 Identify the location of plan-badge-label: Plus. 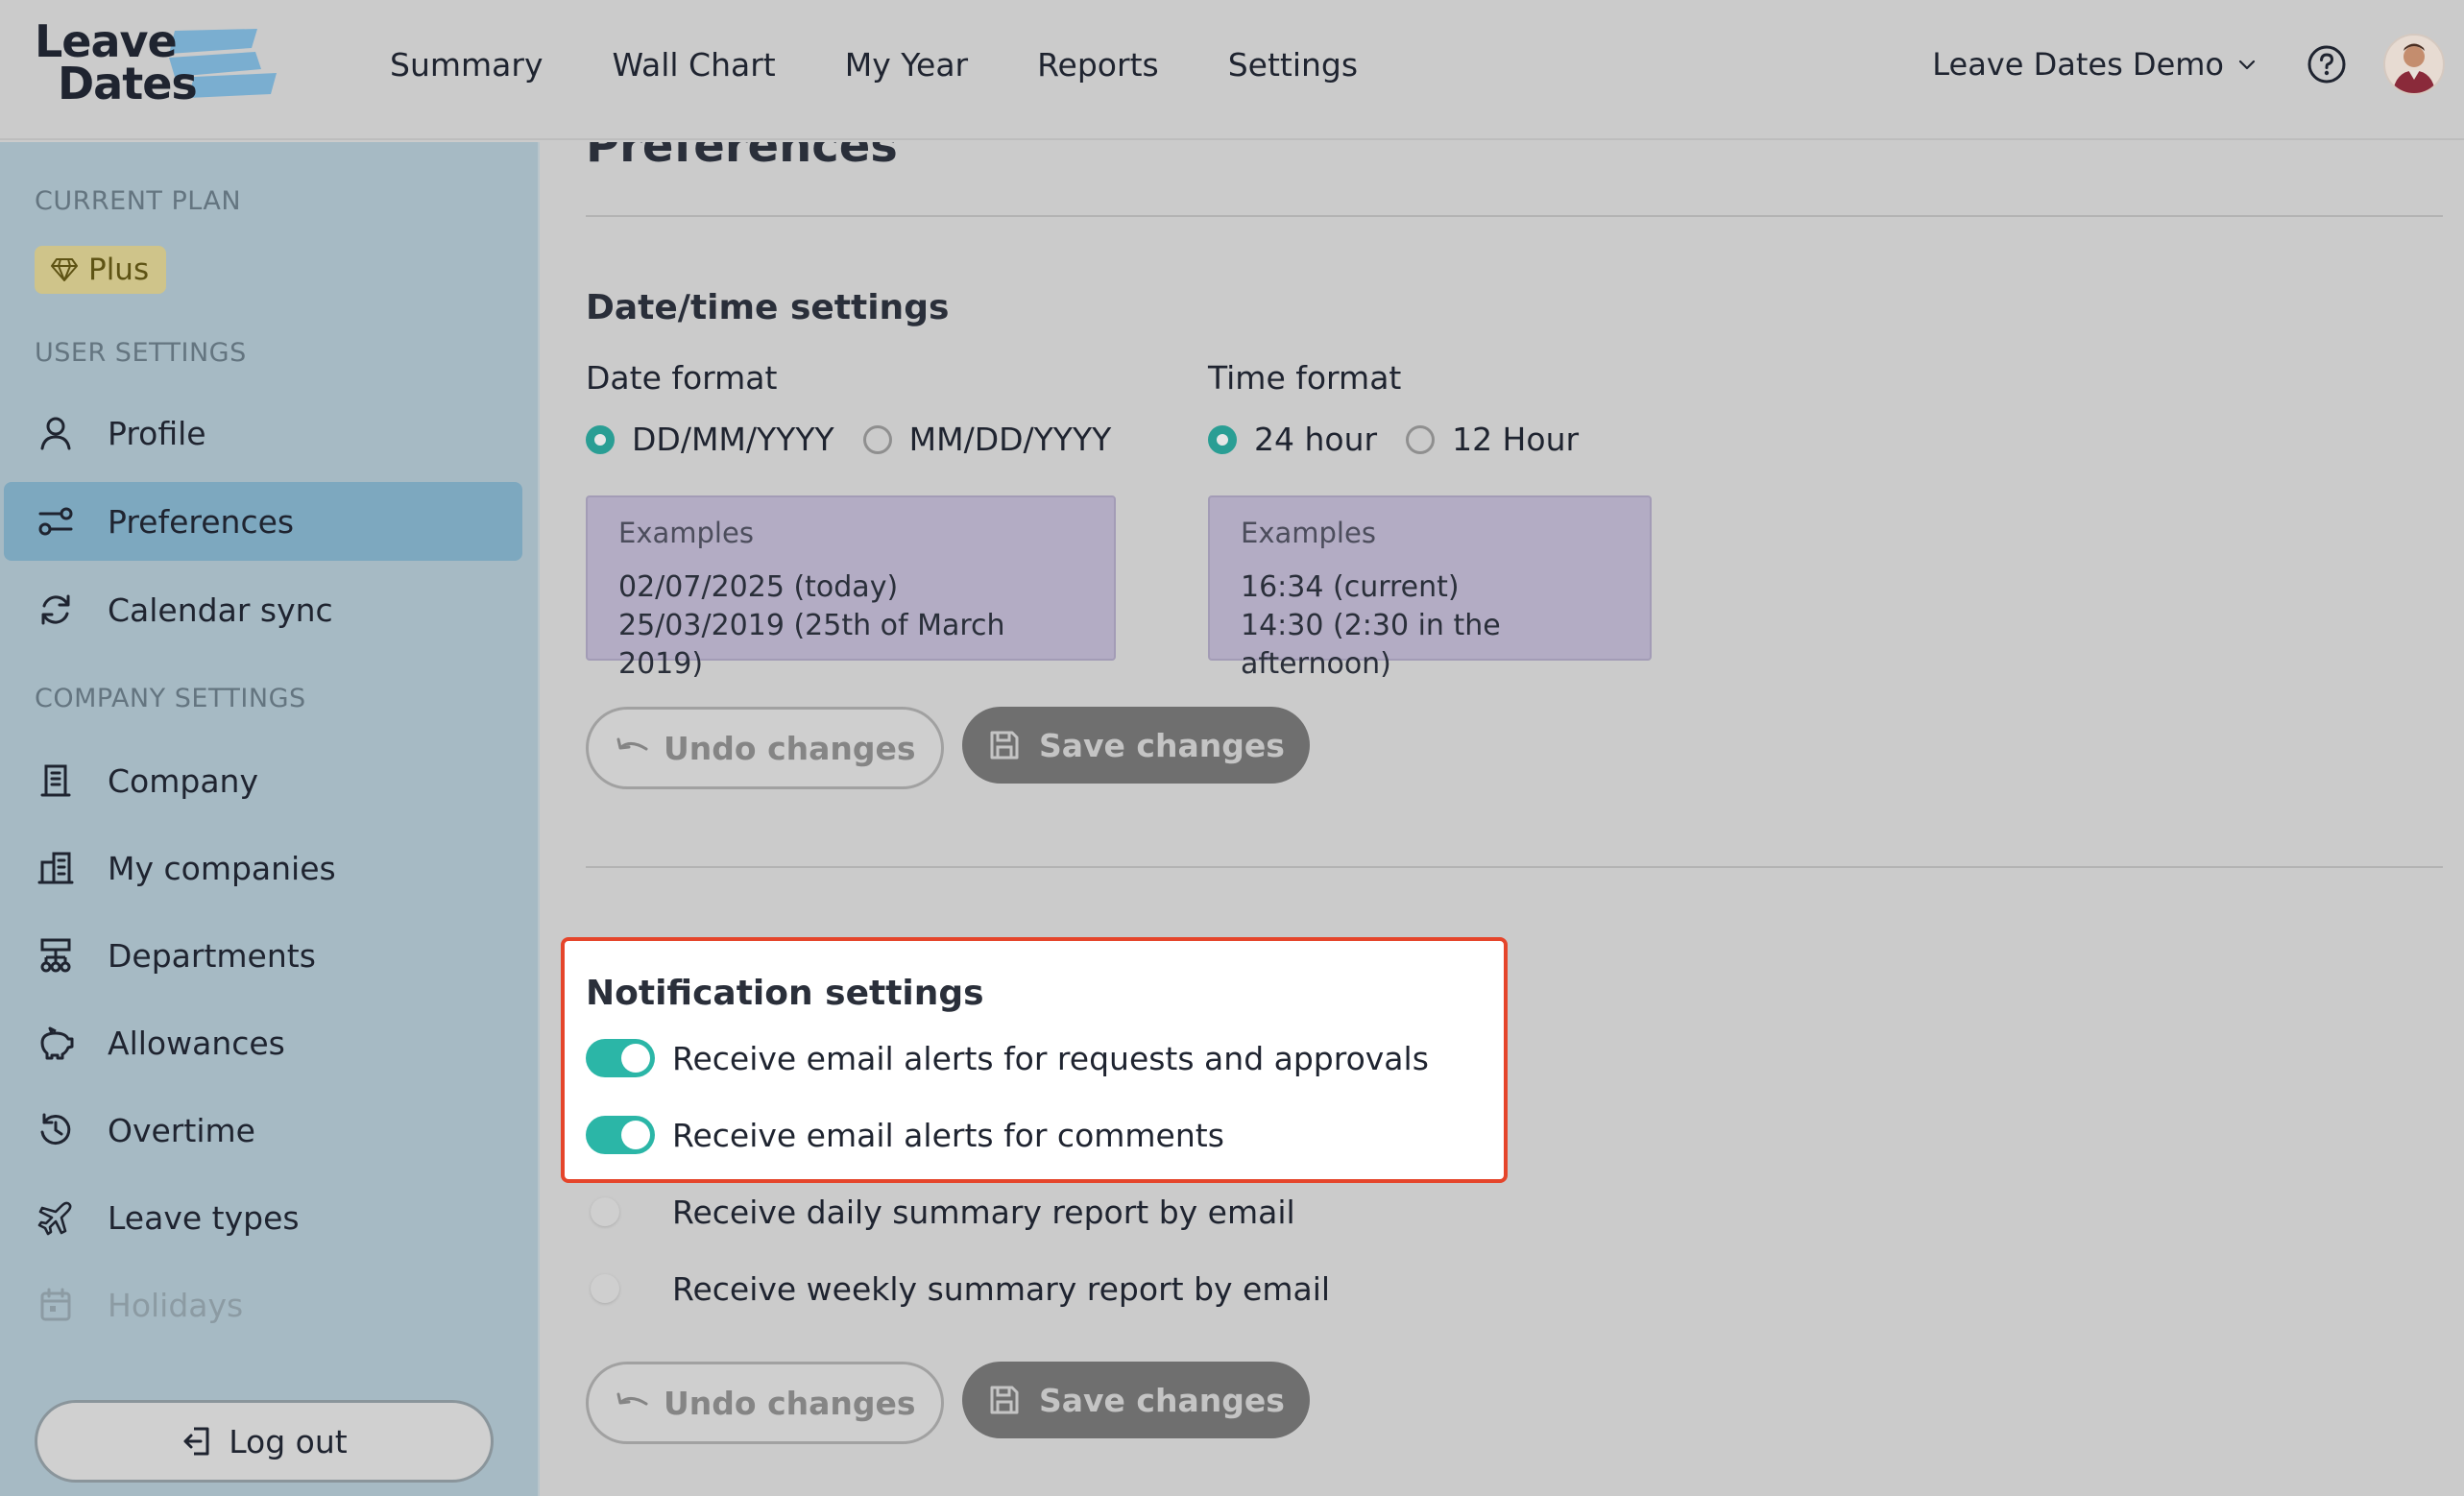
(119, 270).